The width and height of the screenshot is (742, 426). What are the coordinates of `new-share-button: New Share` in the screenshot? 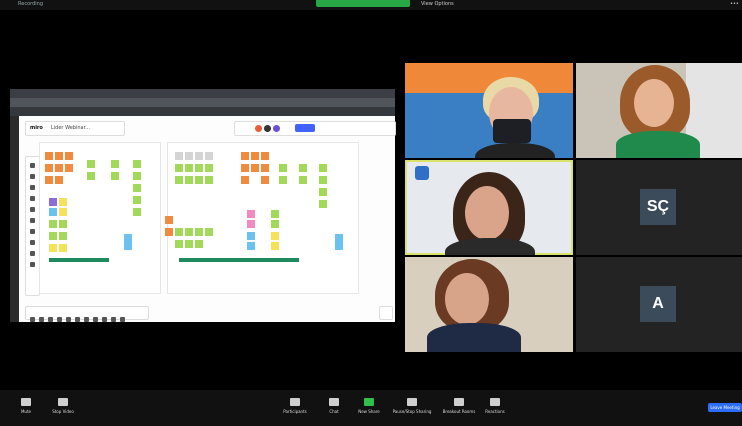 It's located at (369, 403).